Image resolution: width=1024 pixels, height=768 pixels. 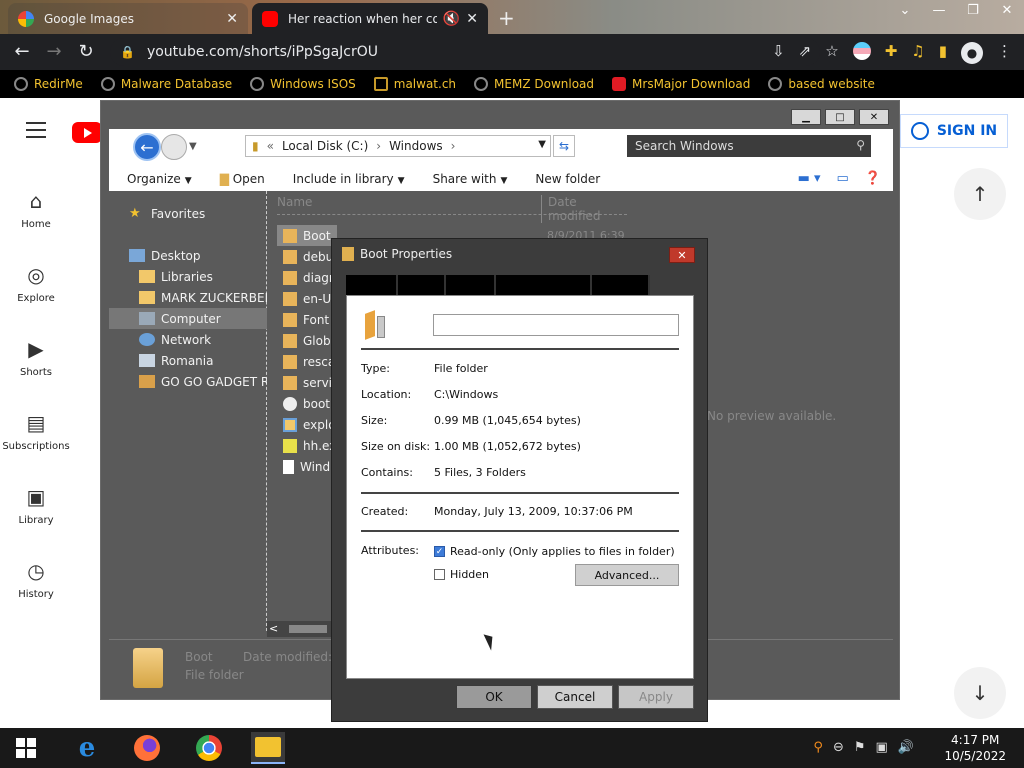 What do you see at coordinates (451, 19) in the screenshot?
I see `mute-icon: 🔇` at bounding box center [451, 19].